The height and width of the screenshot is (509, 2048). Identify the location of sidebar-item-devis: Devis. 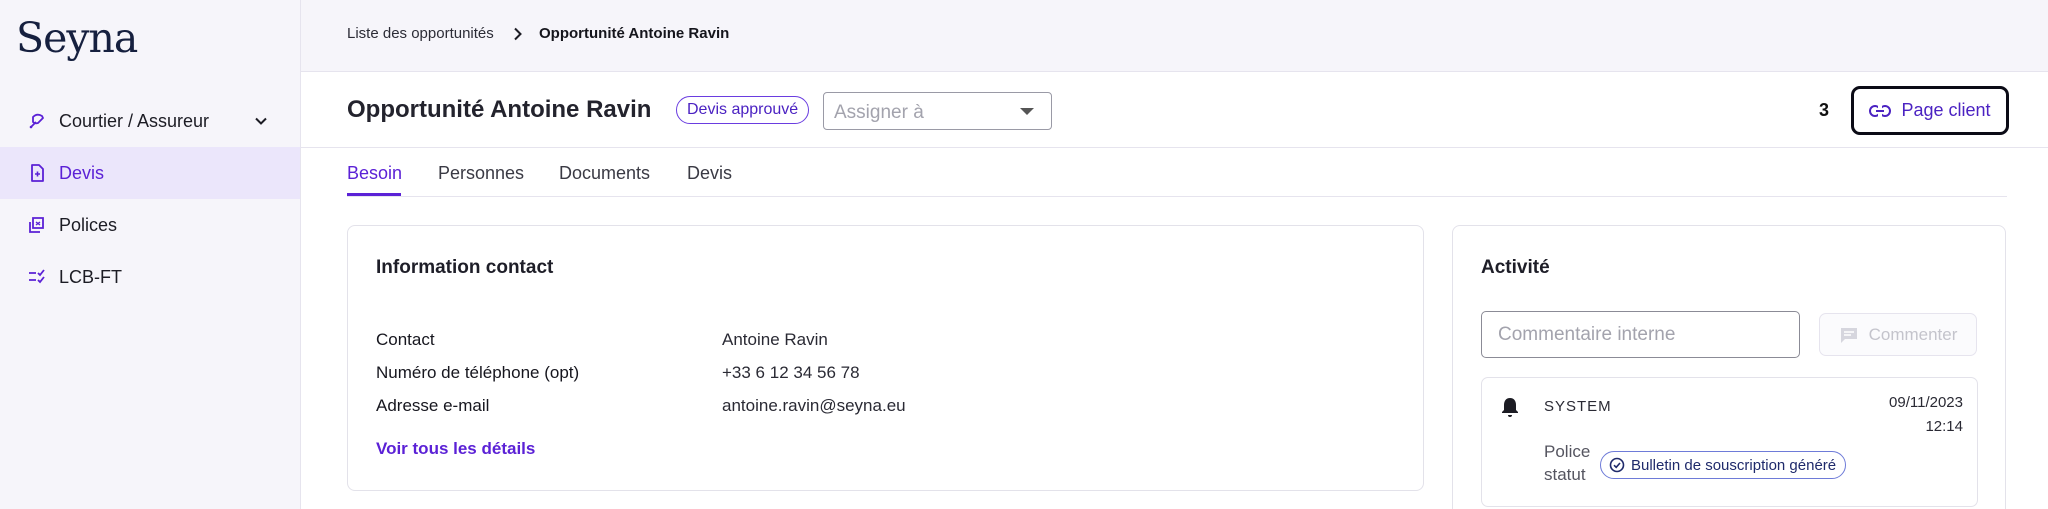
(150, 173).